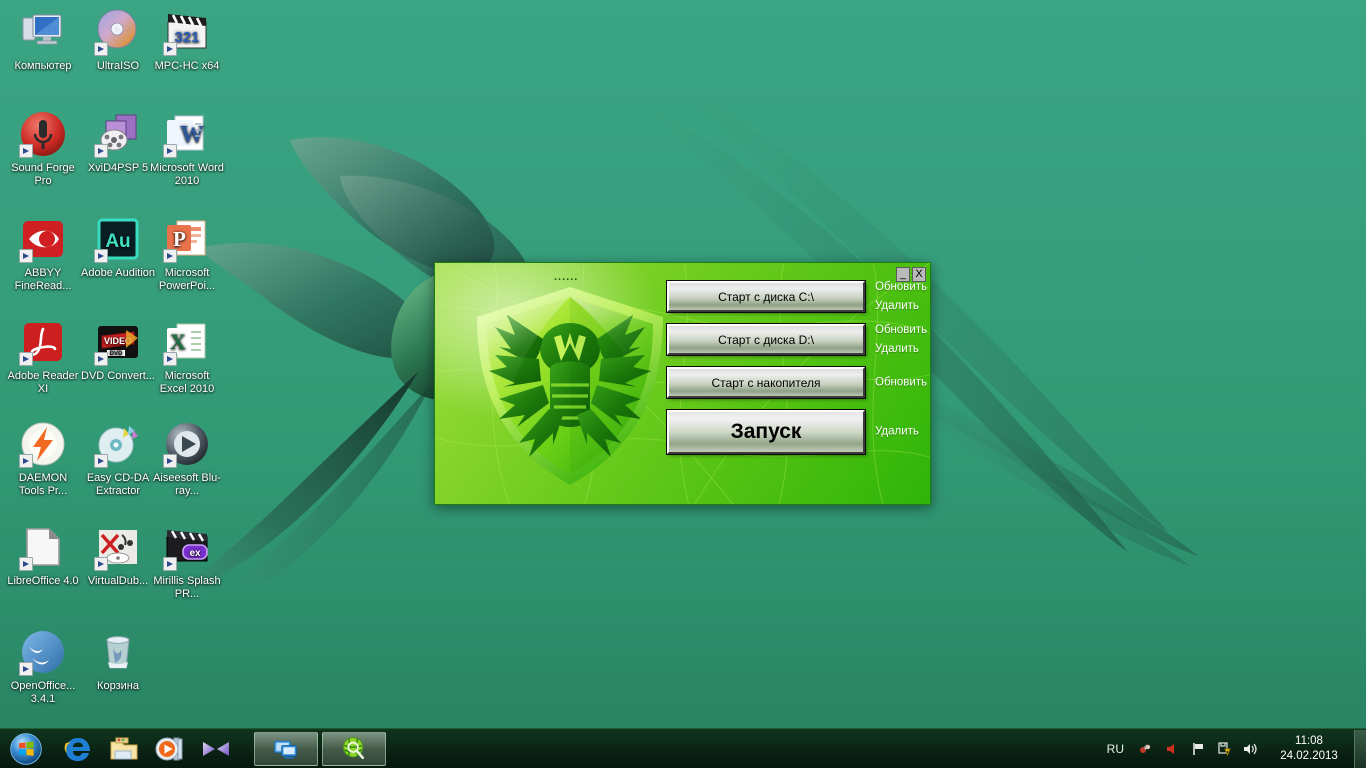  What do you see at coordinates (43, 555) in the screenshot?
I see `desktop-icon-libreoffice: LibreOffice 4.0` at bounding box center [43, 555].